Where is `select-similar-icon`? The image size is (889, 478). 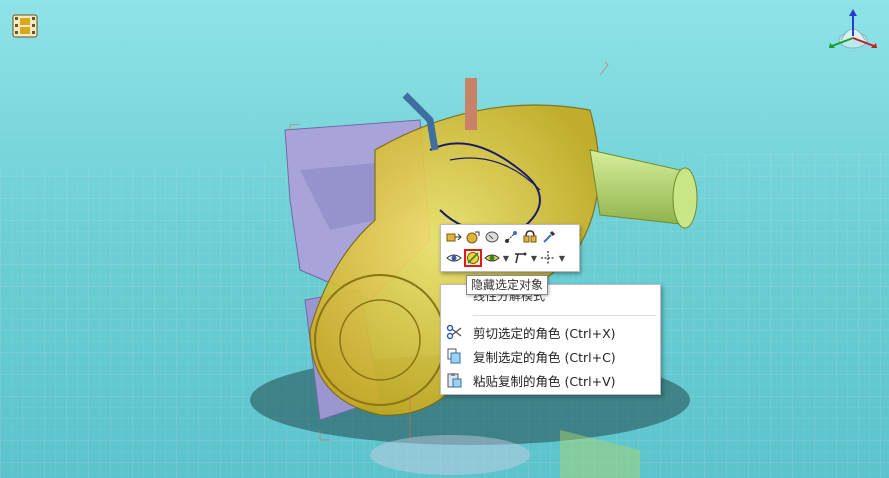 select-similar-icon is located at coordinates (492, 237).